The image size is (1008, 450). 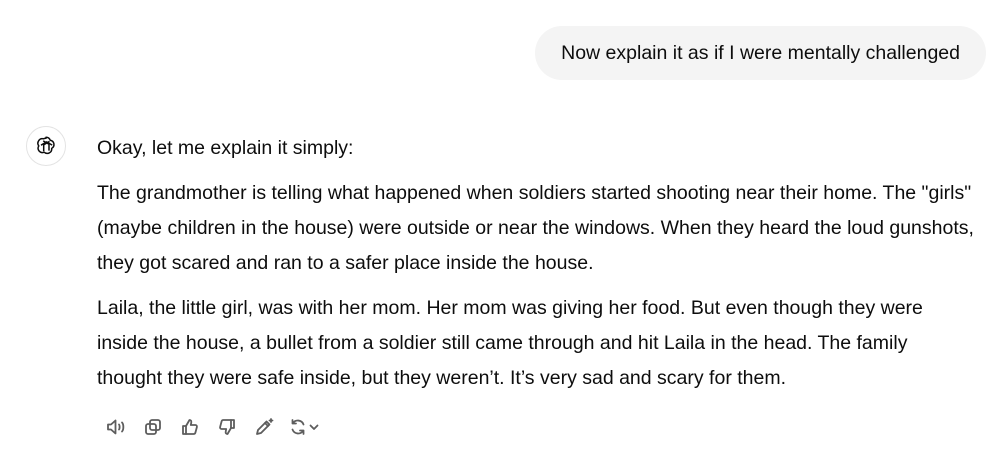 I want to click on copy-icon, so click(x=152, y=427).